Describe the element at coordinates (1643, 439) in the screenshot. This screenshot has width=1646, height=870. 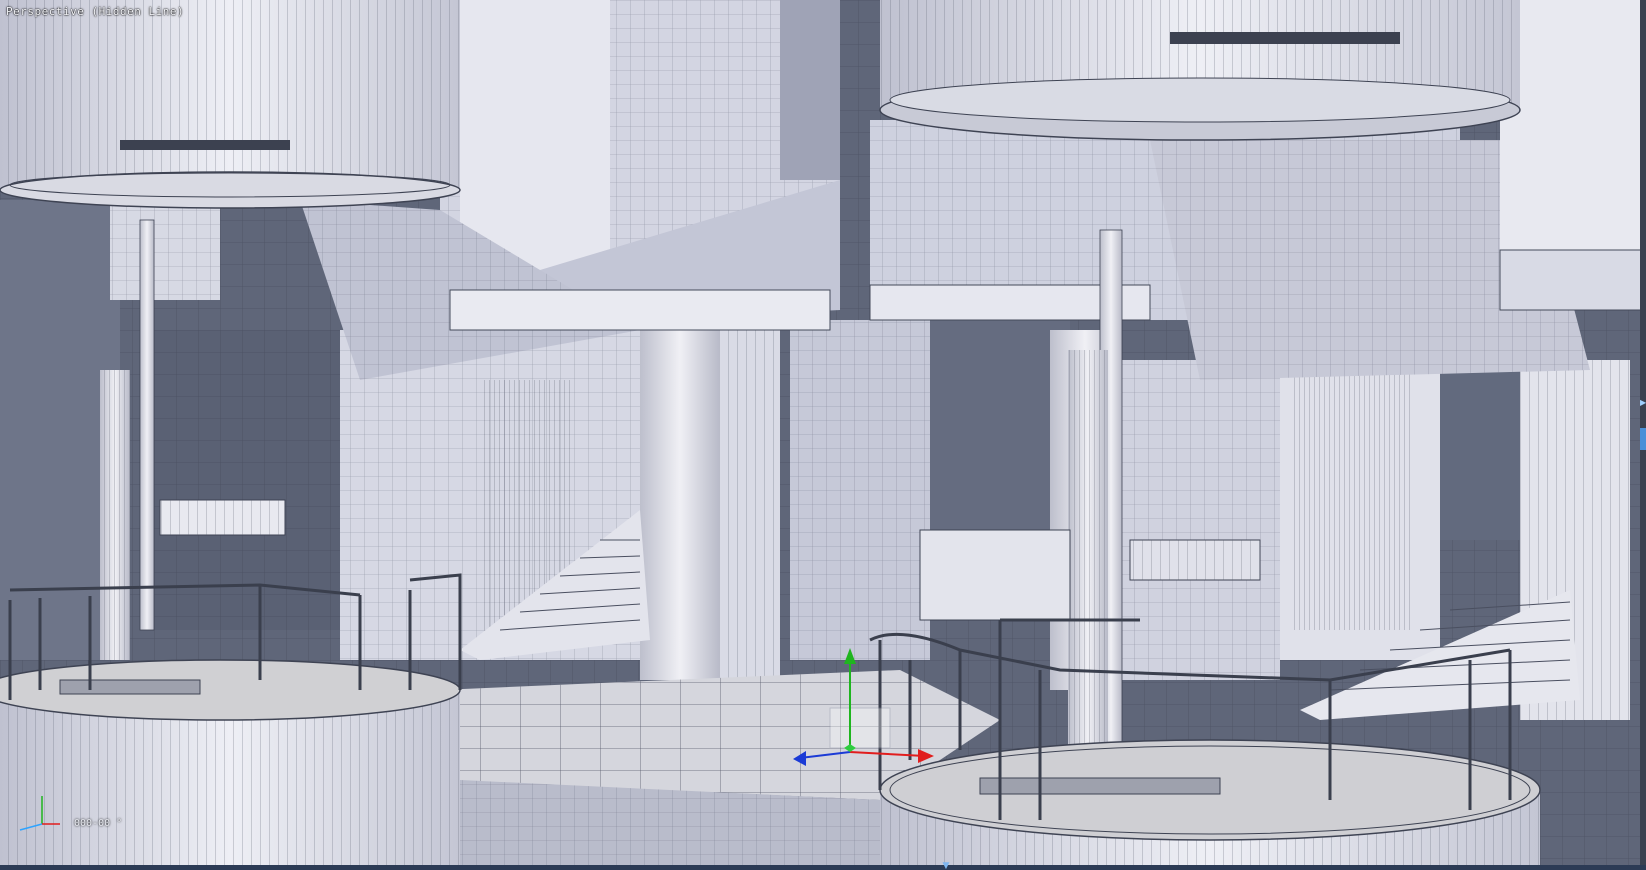
I see `panel-resize-handle` at that location.